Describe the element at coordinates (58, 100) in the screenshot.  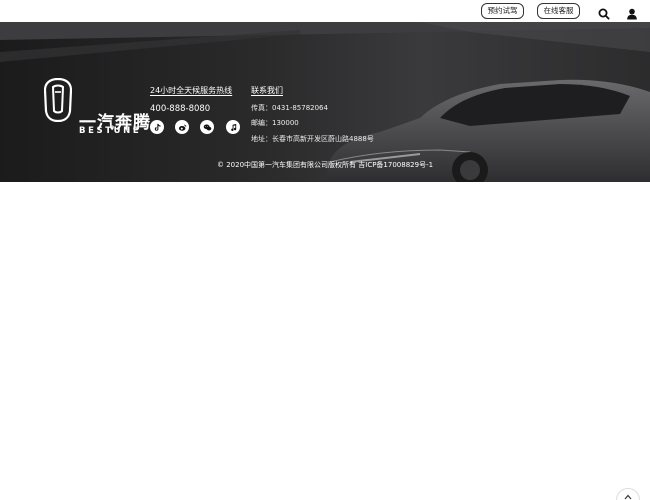
I see `bestune-emblem` at that location.